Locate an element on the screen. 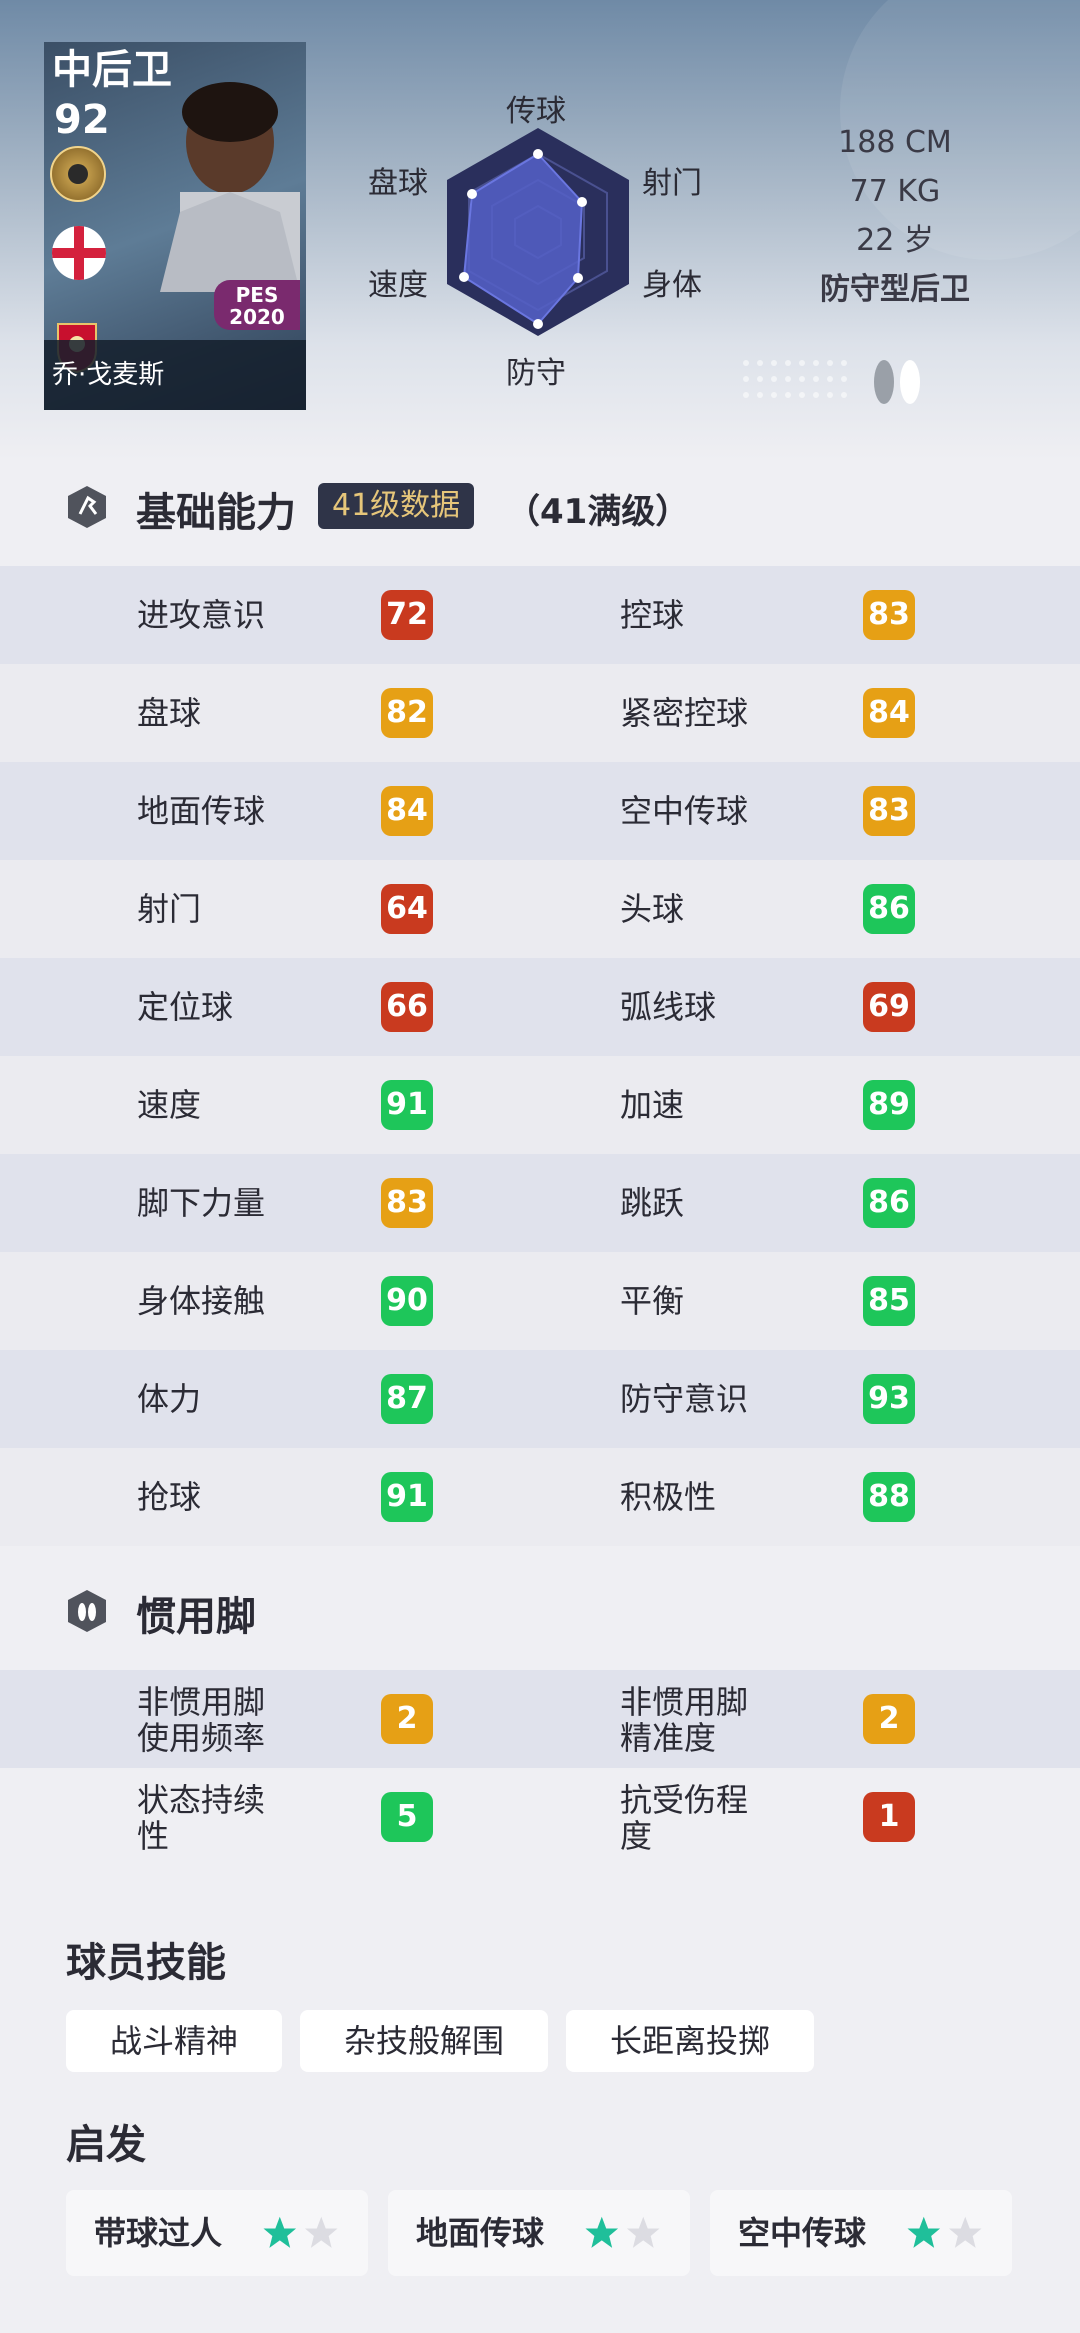 The image size is (1080, 2333). stat-label: 弧线球 is located at coordinates (668, 1007).